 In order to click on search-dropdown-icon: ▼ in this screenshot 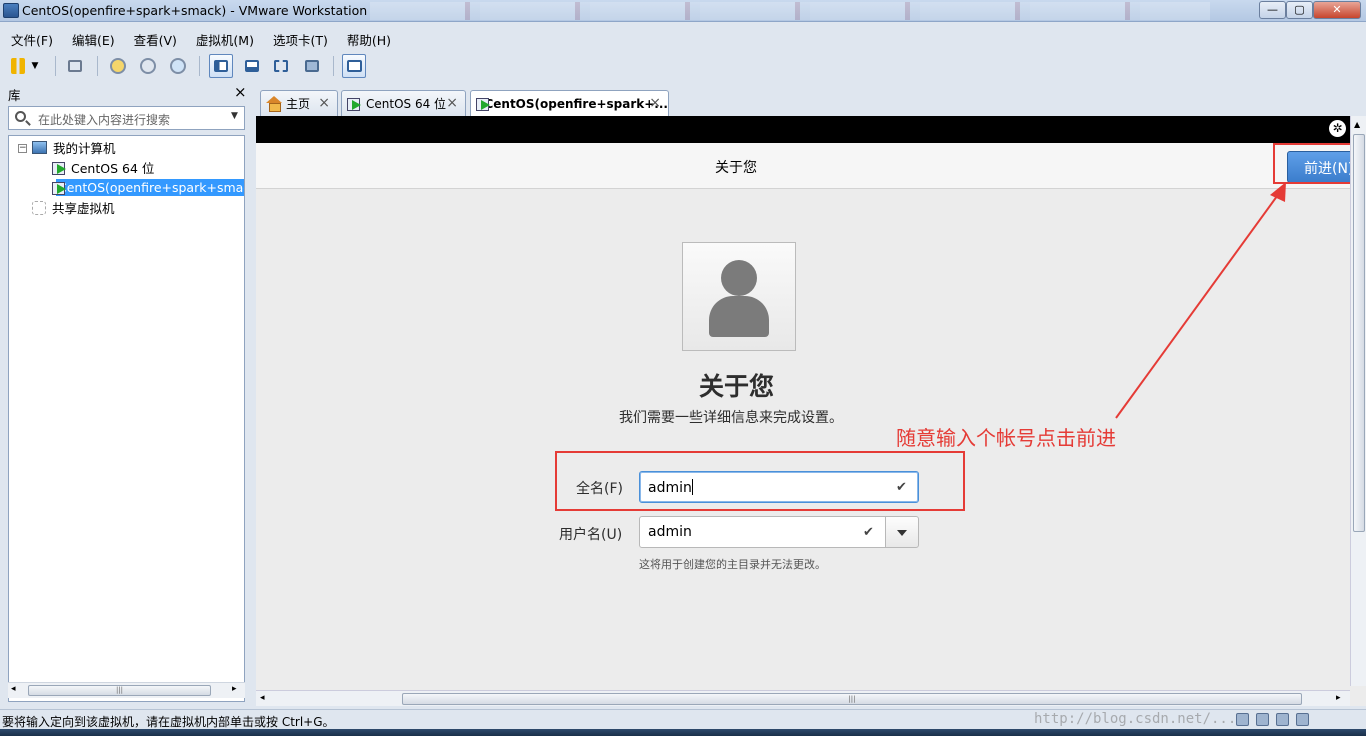, I will do `click(234, 116)`.